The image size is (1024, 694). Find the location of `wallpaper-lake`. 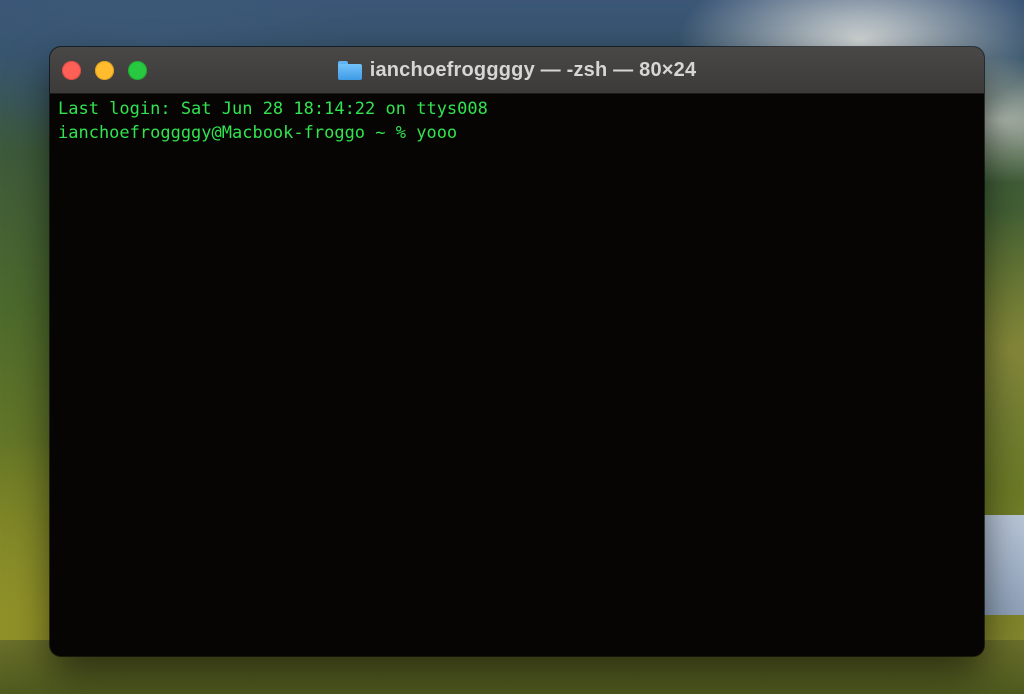

wallpaper-lake is located at coordinates (1004, 565).